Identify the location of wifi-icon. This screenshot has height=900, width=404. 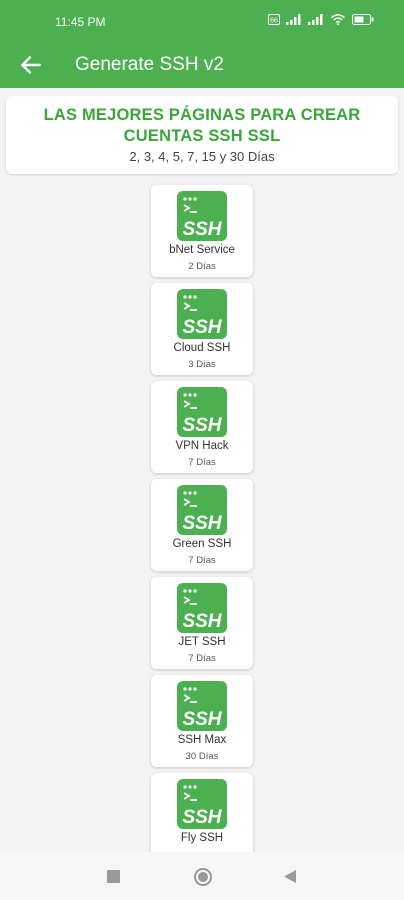
(338, 19).